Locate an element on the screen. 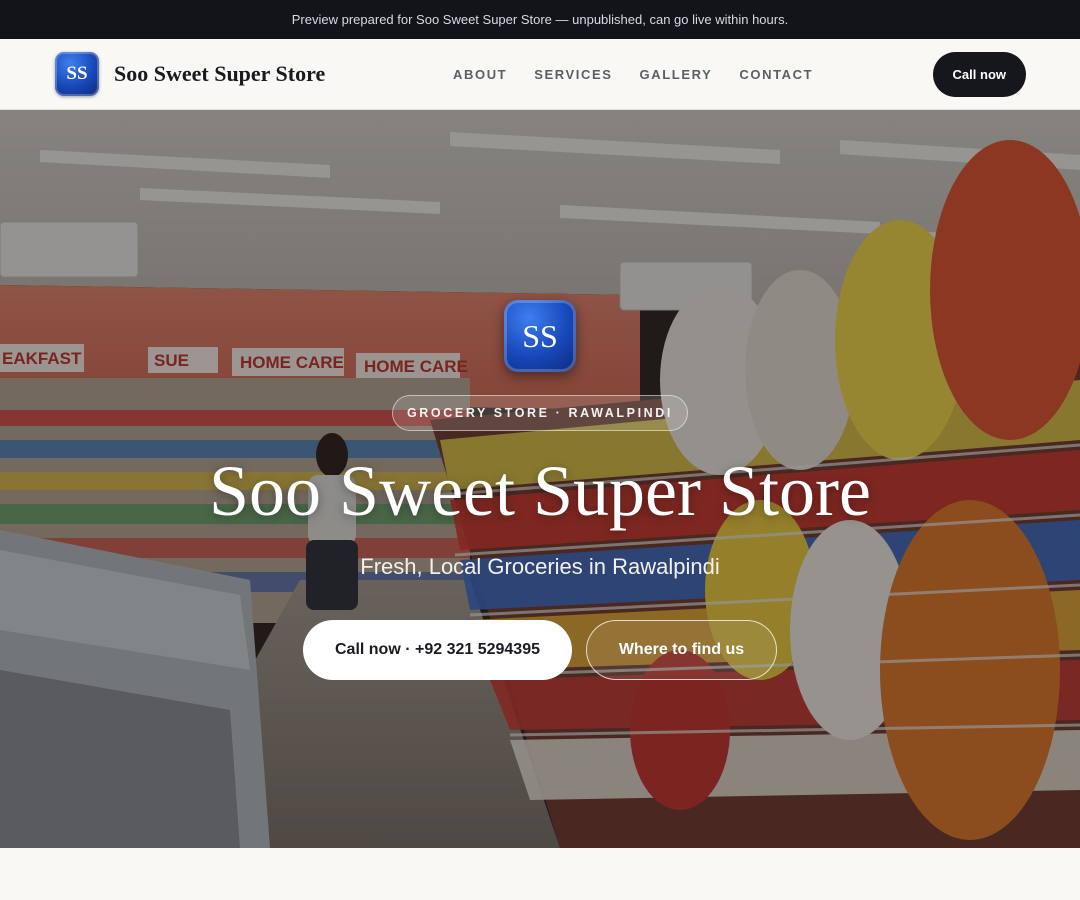 This screenshot has height=900, width=1080. call-now-button: Call now is located at coordinates (979, 74).